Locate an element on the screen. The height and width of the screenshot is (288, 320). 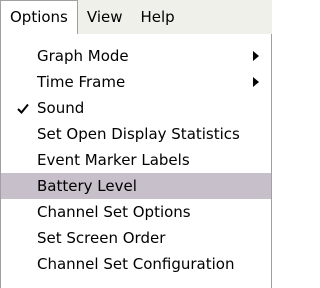
menu-item-battery-level: Battery Level is located at coordinates (136, 186).